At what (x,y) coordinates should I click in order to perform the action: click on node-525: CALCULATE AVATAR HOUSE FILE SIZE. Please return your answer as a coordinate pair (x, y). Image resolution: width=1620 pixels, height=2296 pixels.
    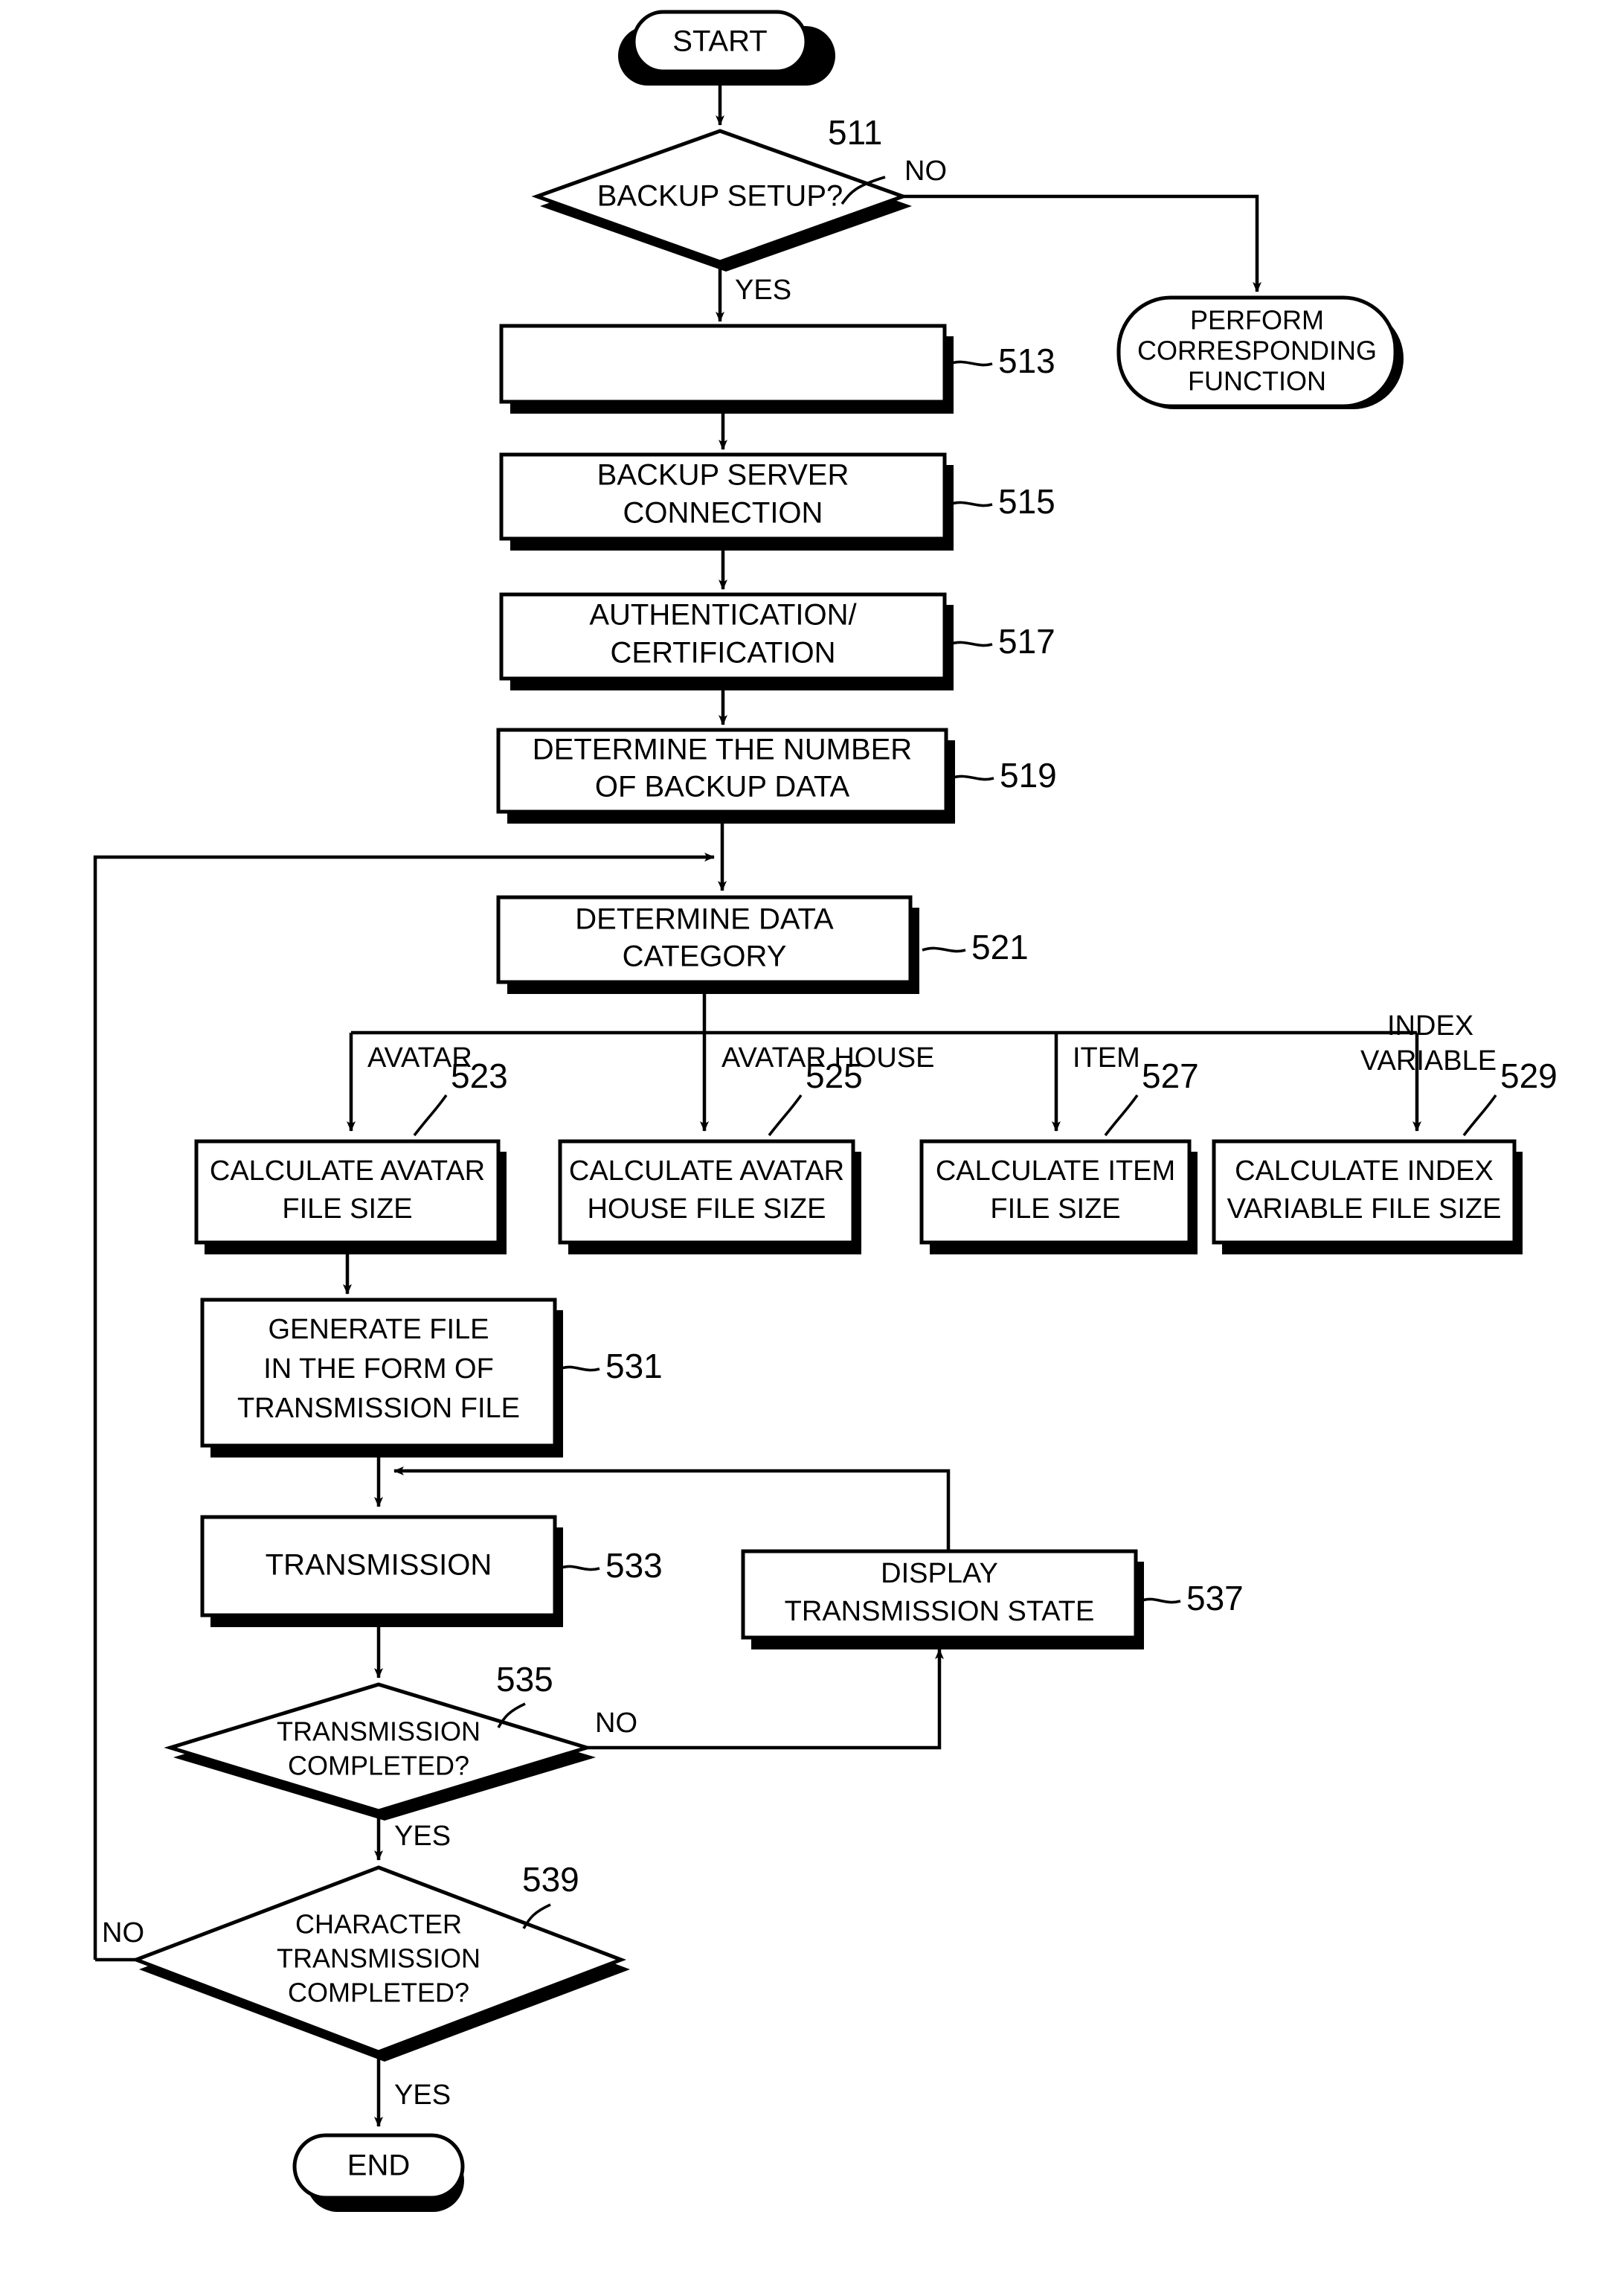
    Looking at the image, I should click on (709, 1196).